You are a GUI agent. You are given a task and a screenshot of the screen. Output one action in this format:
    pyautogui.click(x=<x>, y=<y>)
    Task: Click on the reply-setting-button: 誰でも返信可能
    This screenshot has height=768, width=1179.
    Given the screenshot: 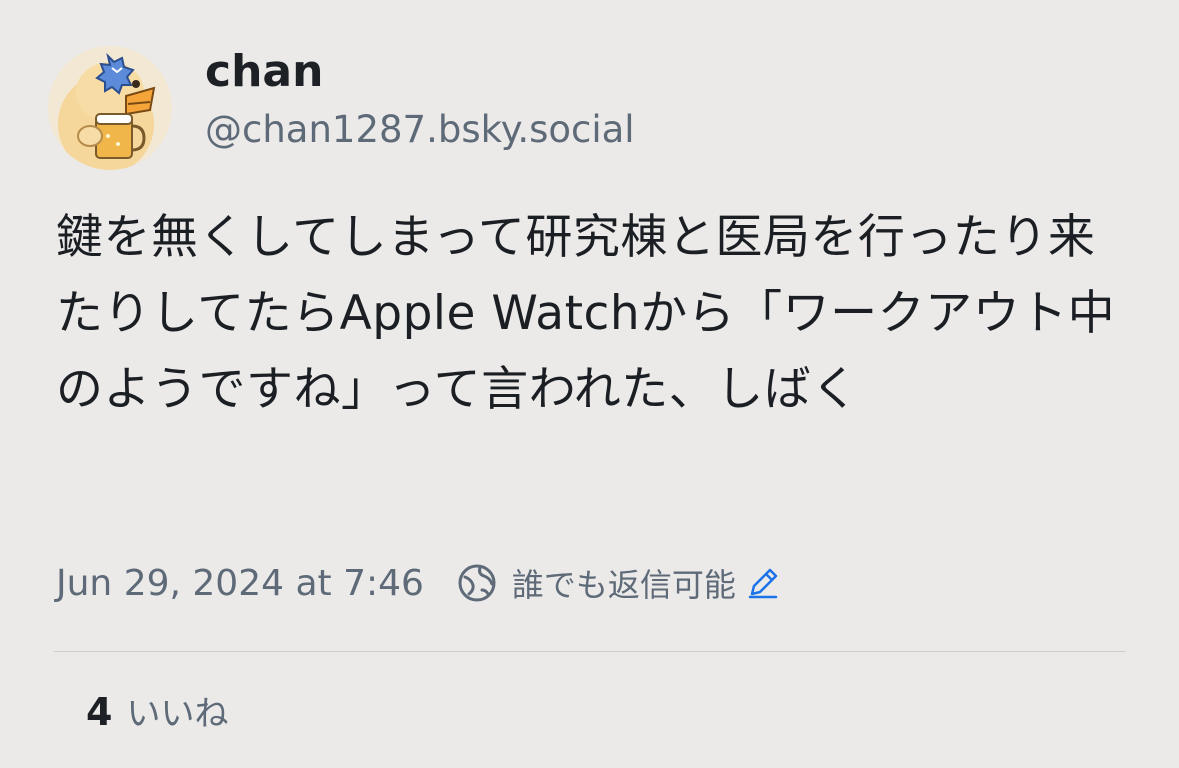 What is the action you would take?
    pyautogui.click(x=618, y=583)
    